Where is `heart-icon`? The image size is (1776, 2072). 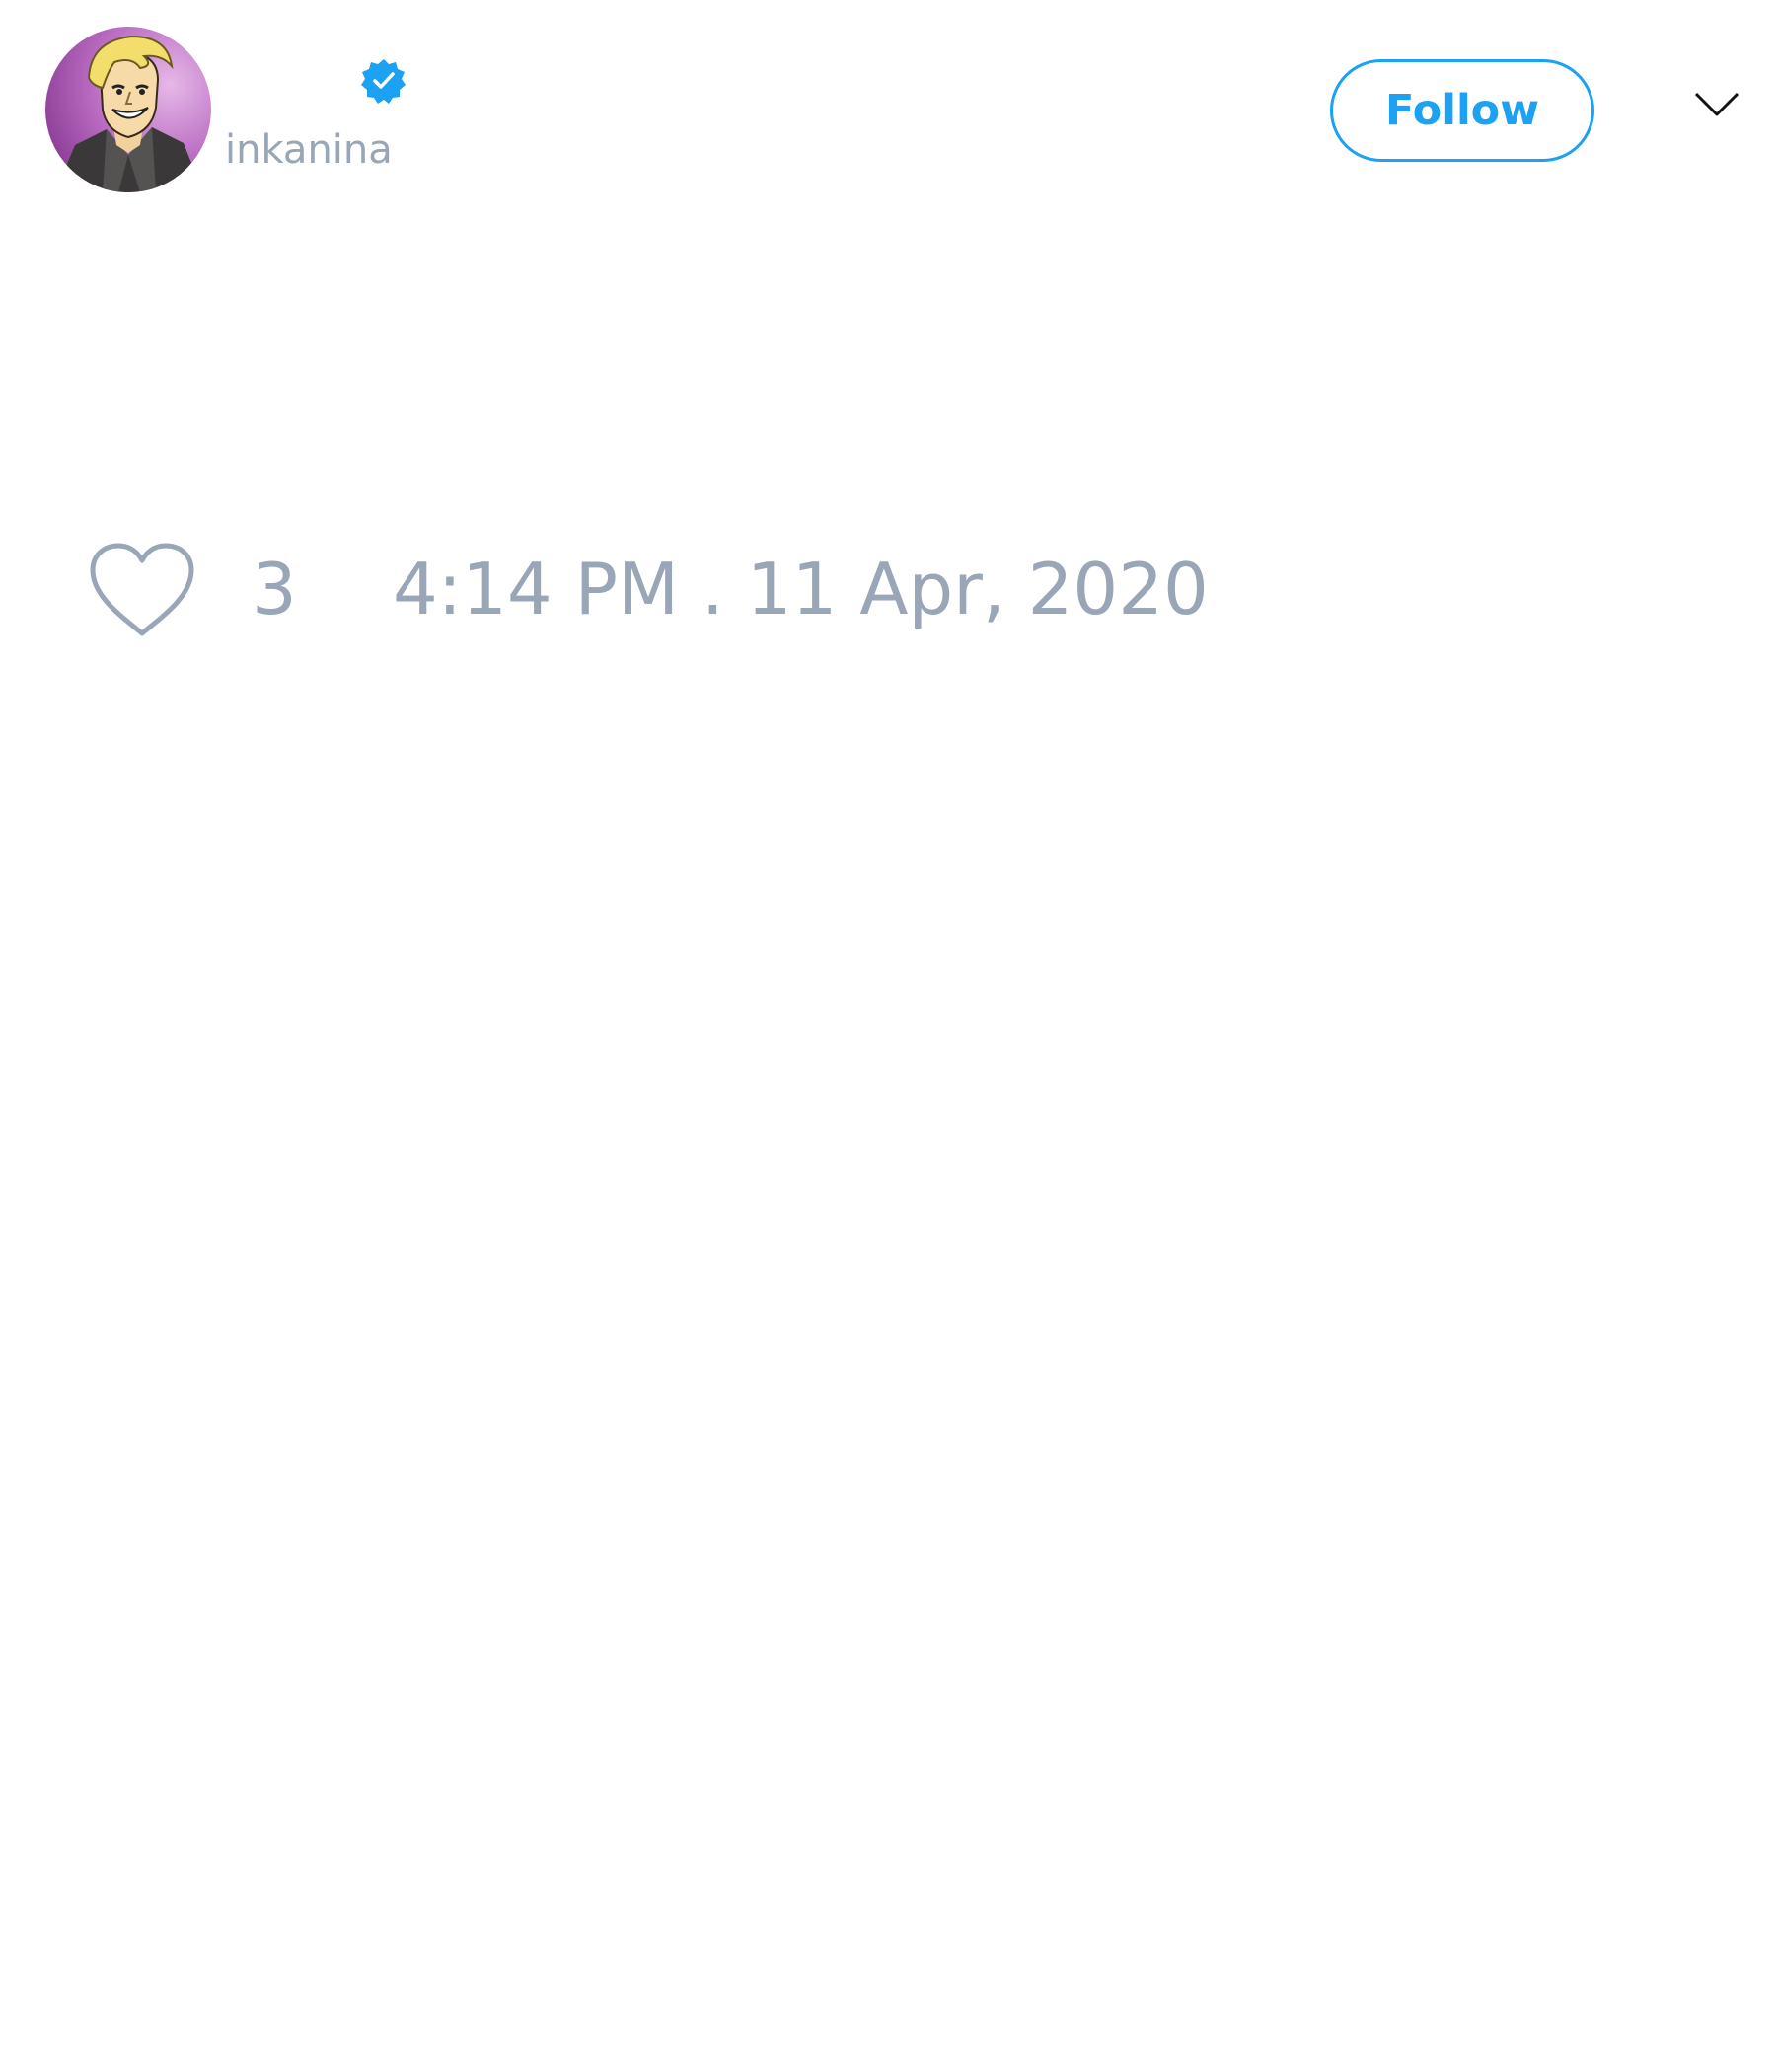 heart-icon is located at coordinates (142, 590).